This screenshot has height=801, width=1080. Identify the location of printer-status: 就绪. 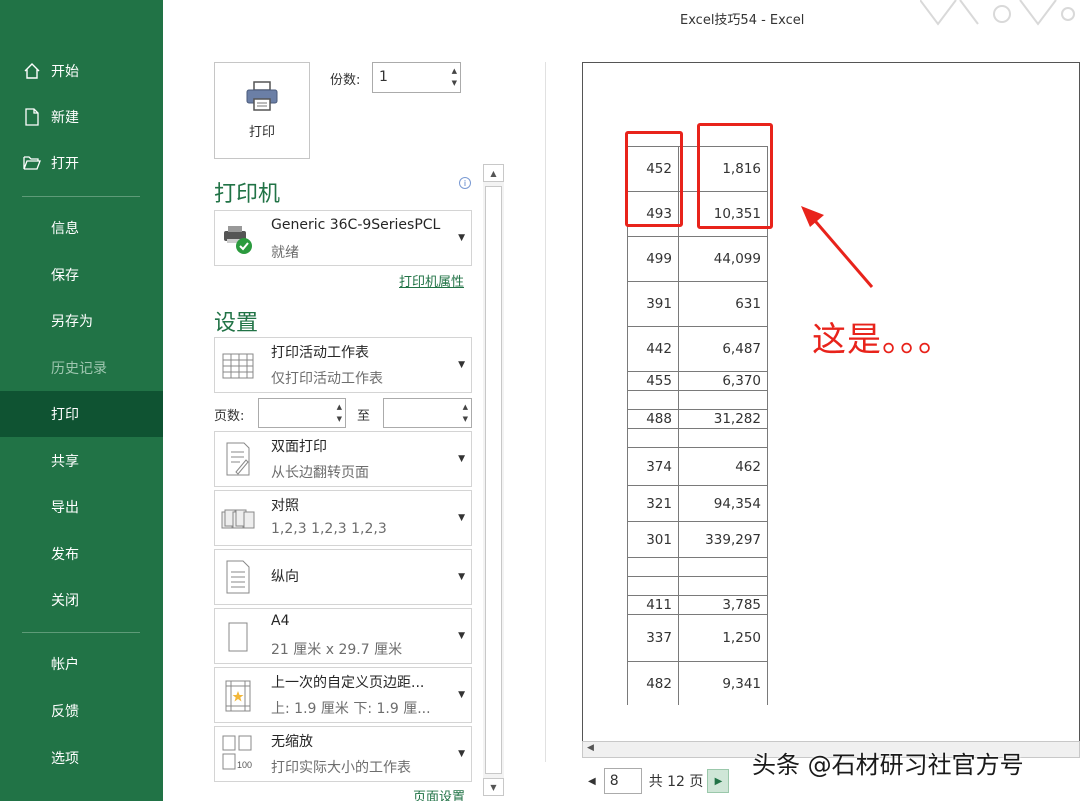
(285, 253).